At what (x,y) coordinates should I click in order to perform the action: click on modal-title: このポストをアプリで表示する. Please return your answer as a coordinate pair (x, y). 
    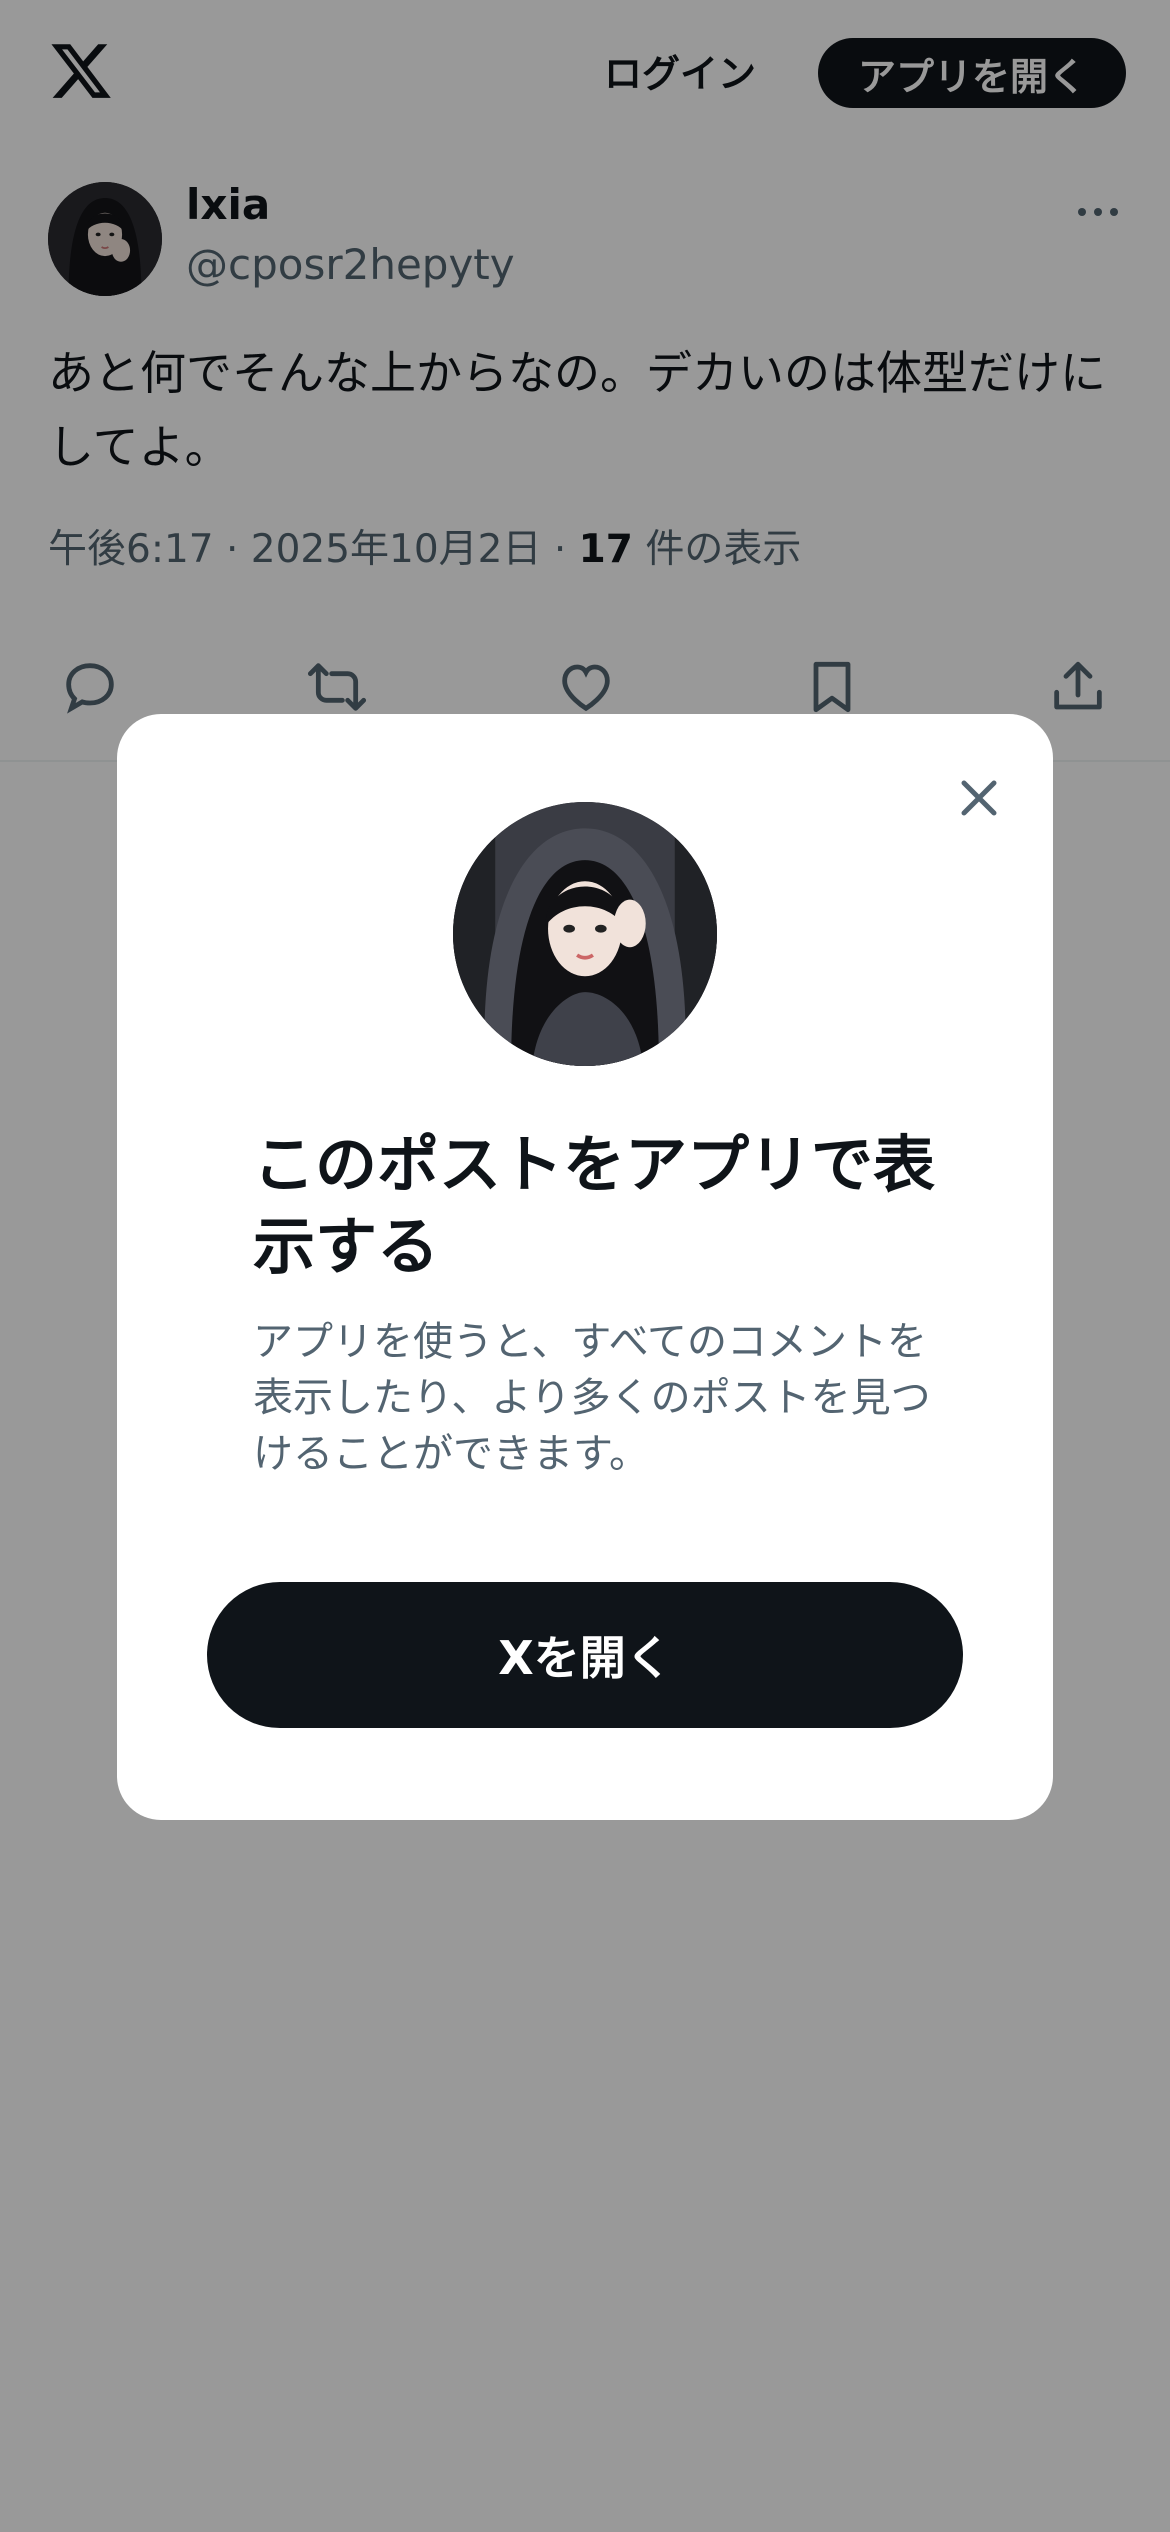
    Looking at the image, I should click on (594, 1205).